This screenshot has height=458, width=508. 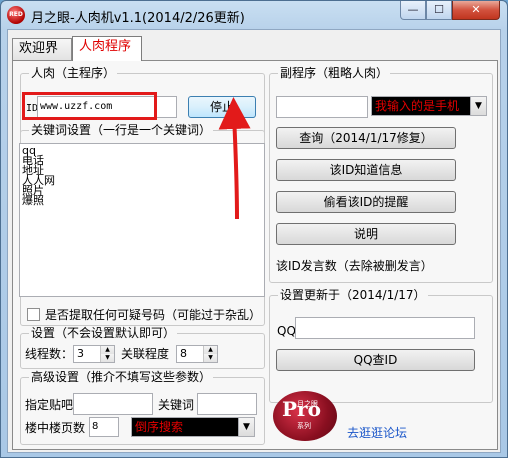 I want to click on settings-update-group-title: 设置更新于（2014/1/17）, so click(x=353, y=295).